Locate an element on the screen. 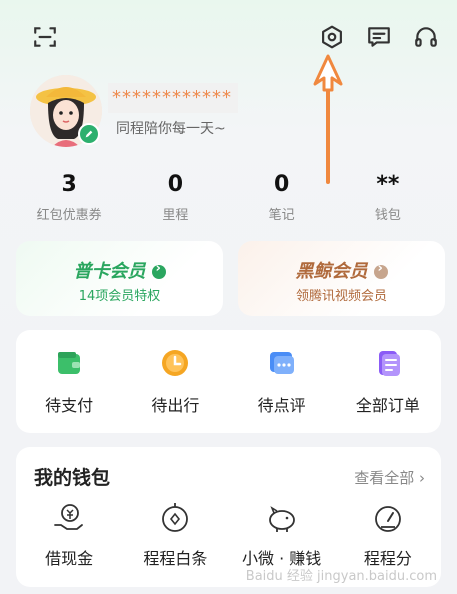 This screenshot has height=594, width=457. watermark: Baidu 经验 jingyan.baidu.com is located at coordinates (341, 576).